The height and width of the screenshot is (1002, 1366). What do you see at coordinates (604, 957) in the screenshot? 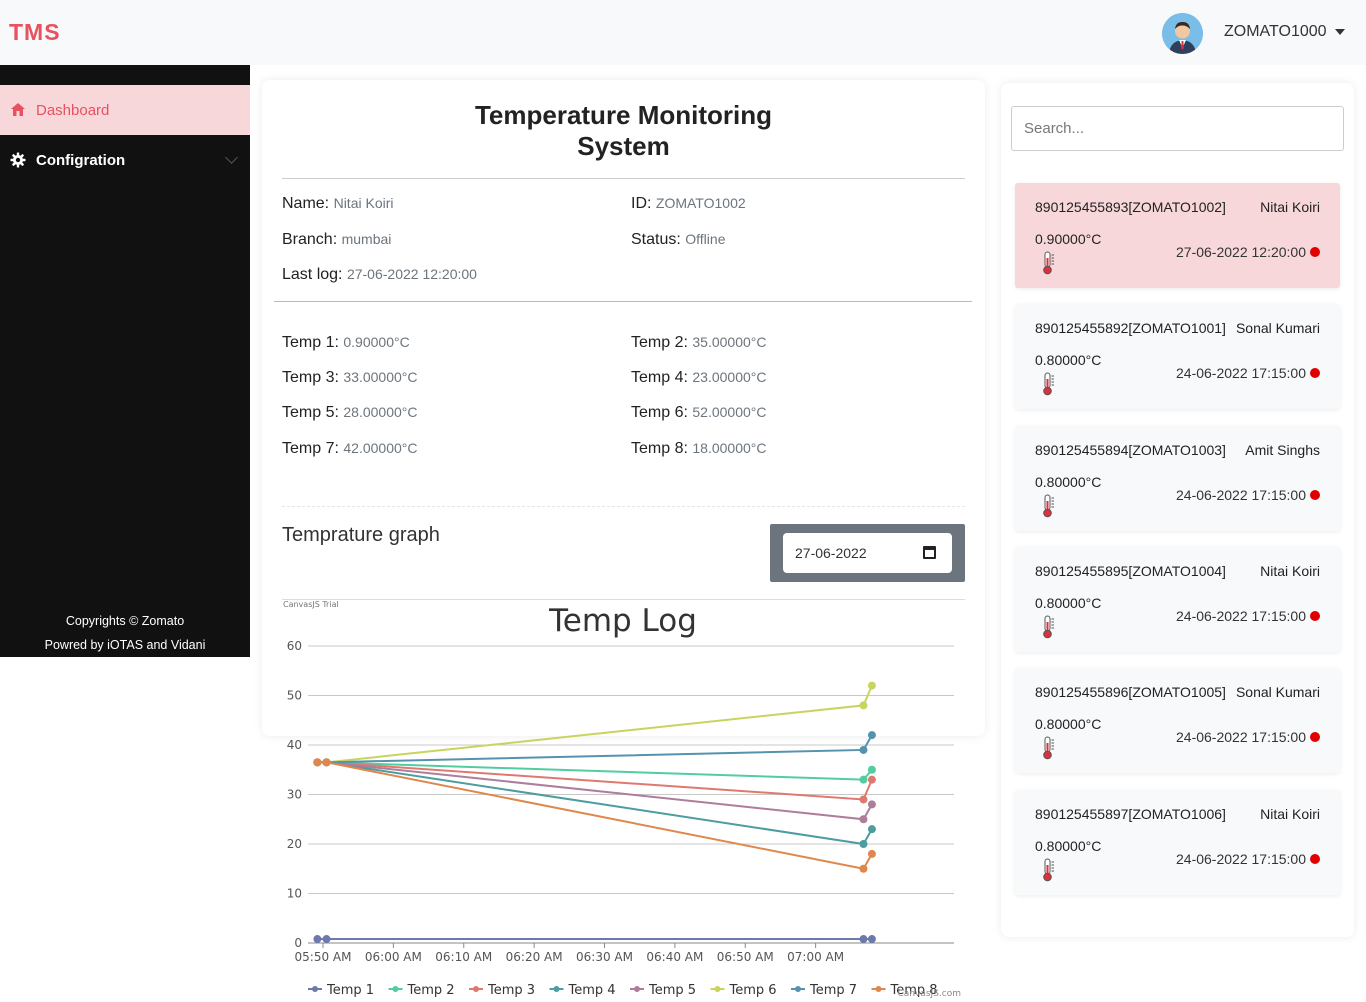
I see `x-tick-label: 06:30 AM` at bounding box center [604, 957].